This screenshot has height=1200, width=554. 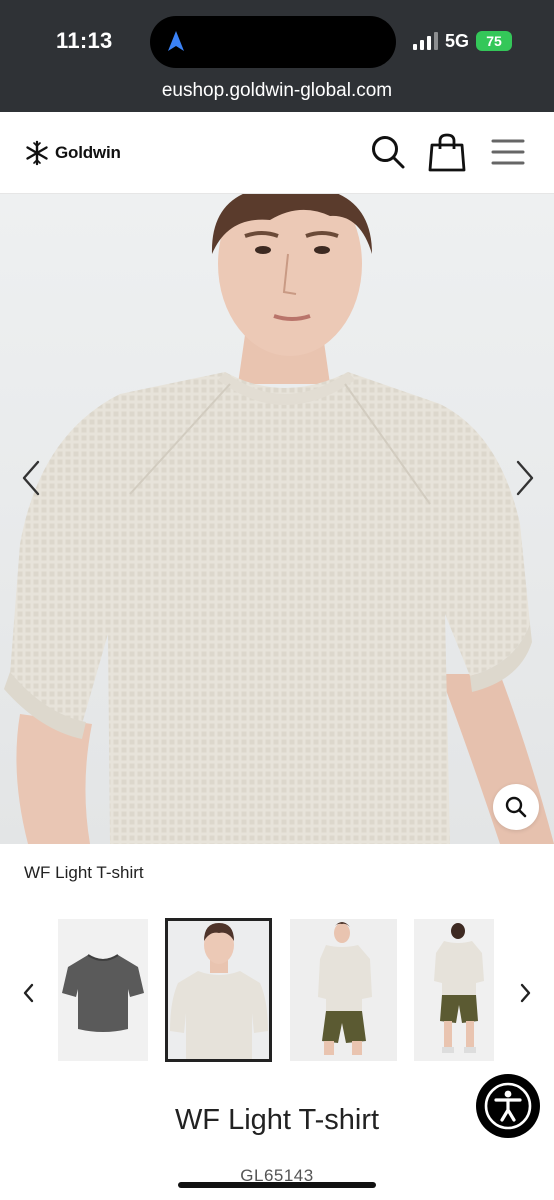 I want to click on zoom-icon, so click(x=516, y=807).